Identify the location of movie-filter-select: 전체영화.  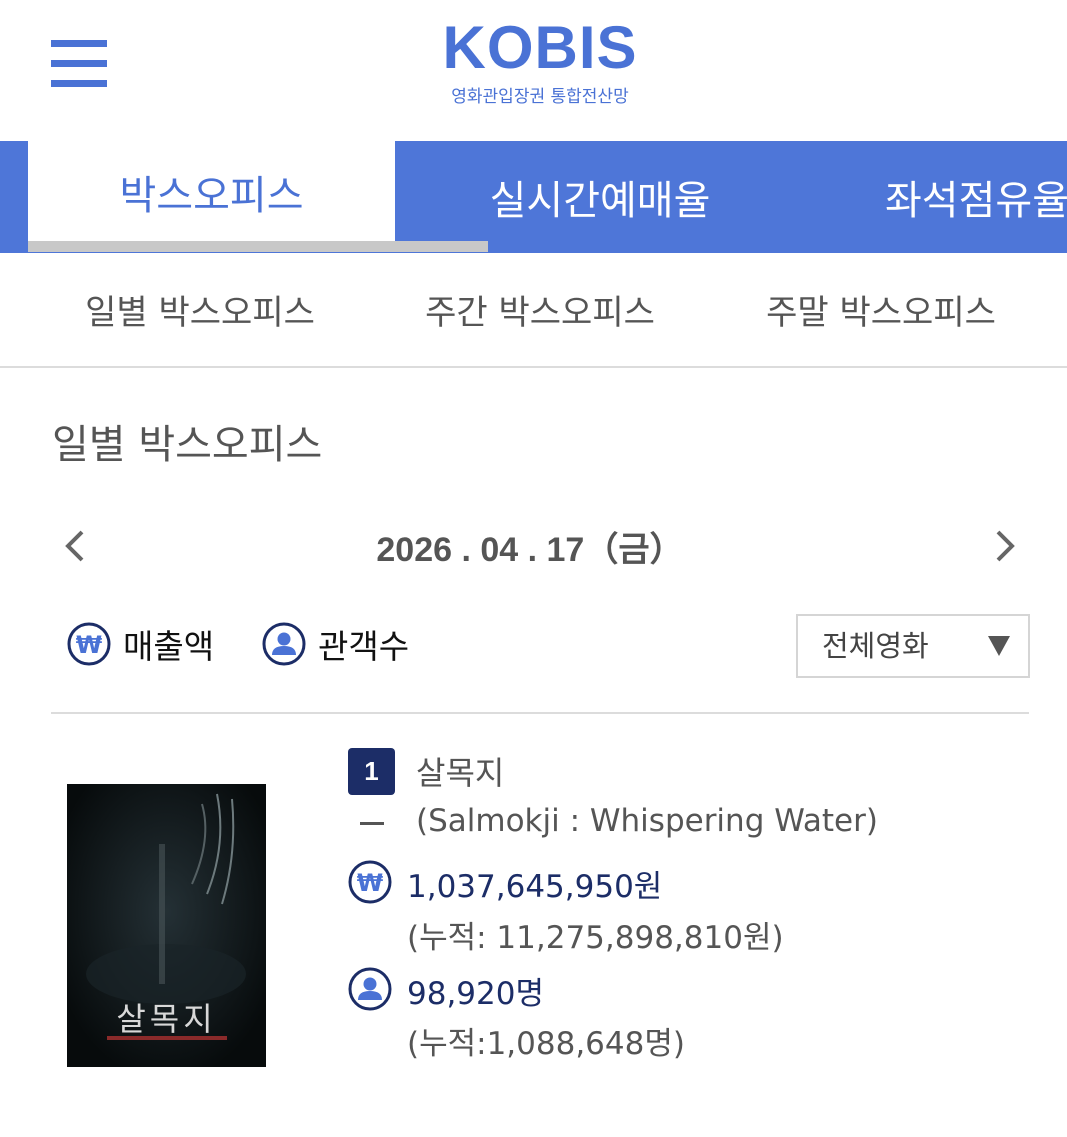
(913, 646).